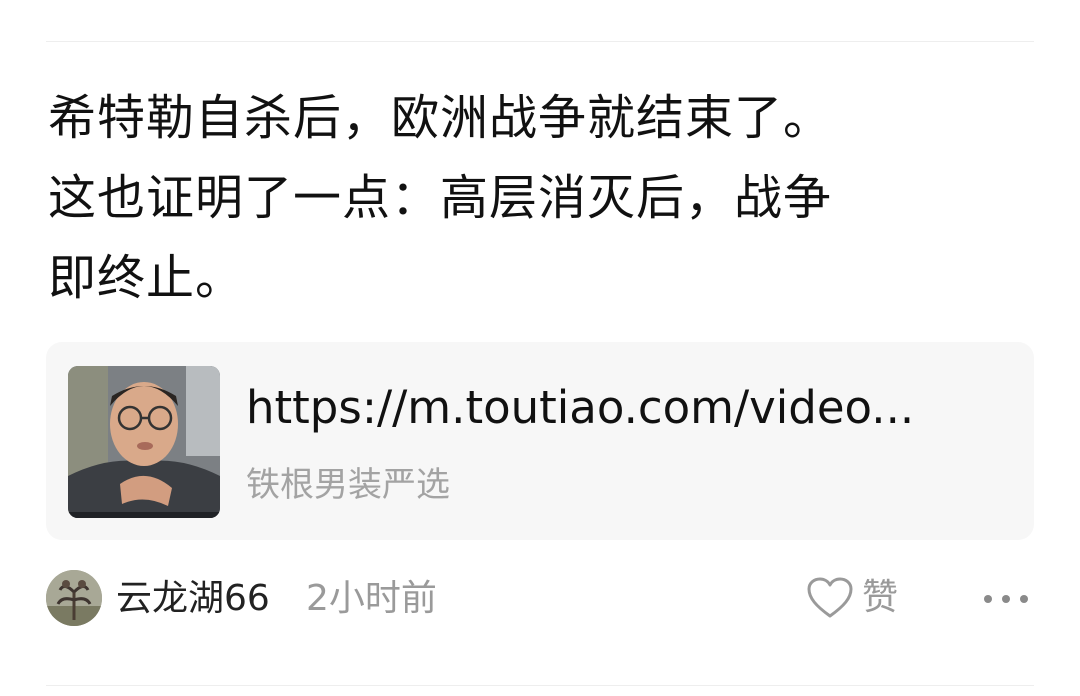 This screenshot has width=1080, height=696. What do you see at coordinates (880, 597) in the screenshot?
I see `like-label: 赞` at bounding box center [880, 597].